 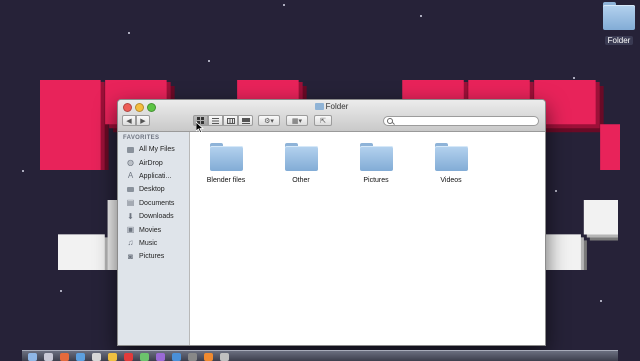 I want to click on share-button: ⇱, so click(x=323, y=120).